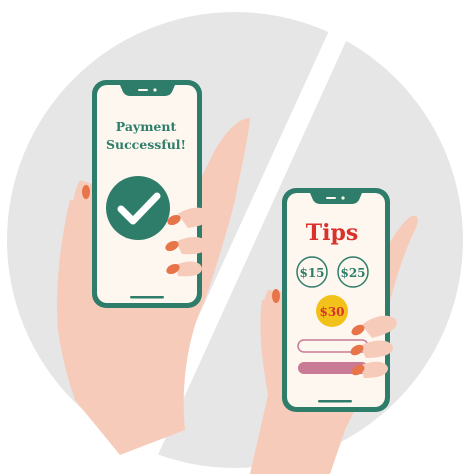 Image resolution: width=469 pixels, height=474 pixels. I want to click on tip-option-25-label: $25, so click(352, 273).